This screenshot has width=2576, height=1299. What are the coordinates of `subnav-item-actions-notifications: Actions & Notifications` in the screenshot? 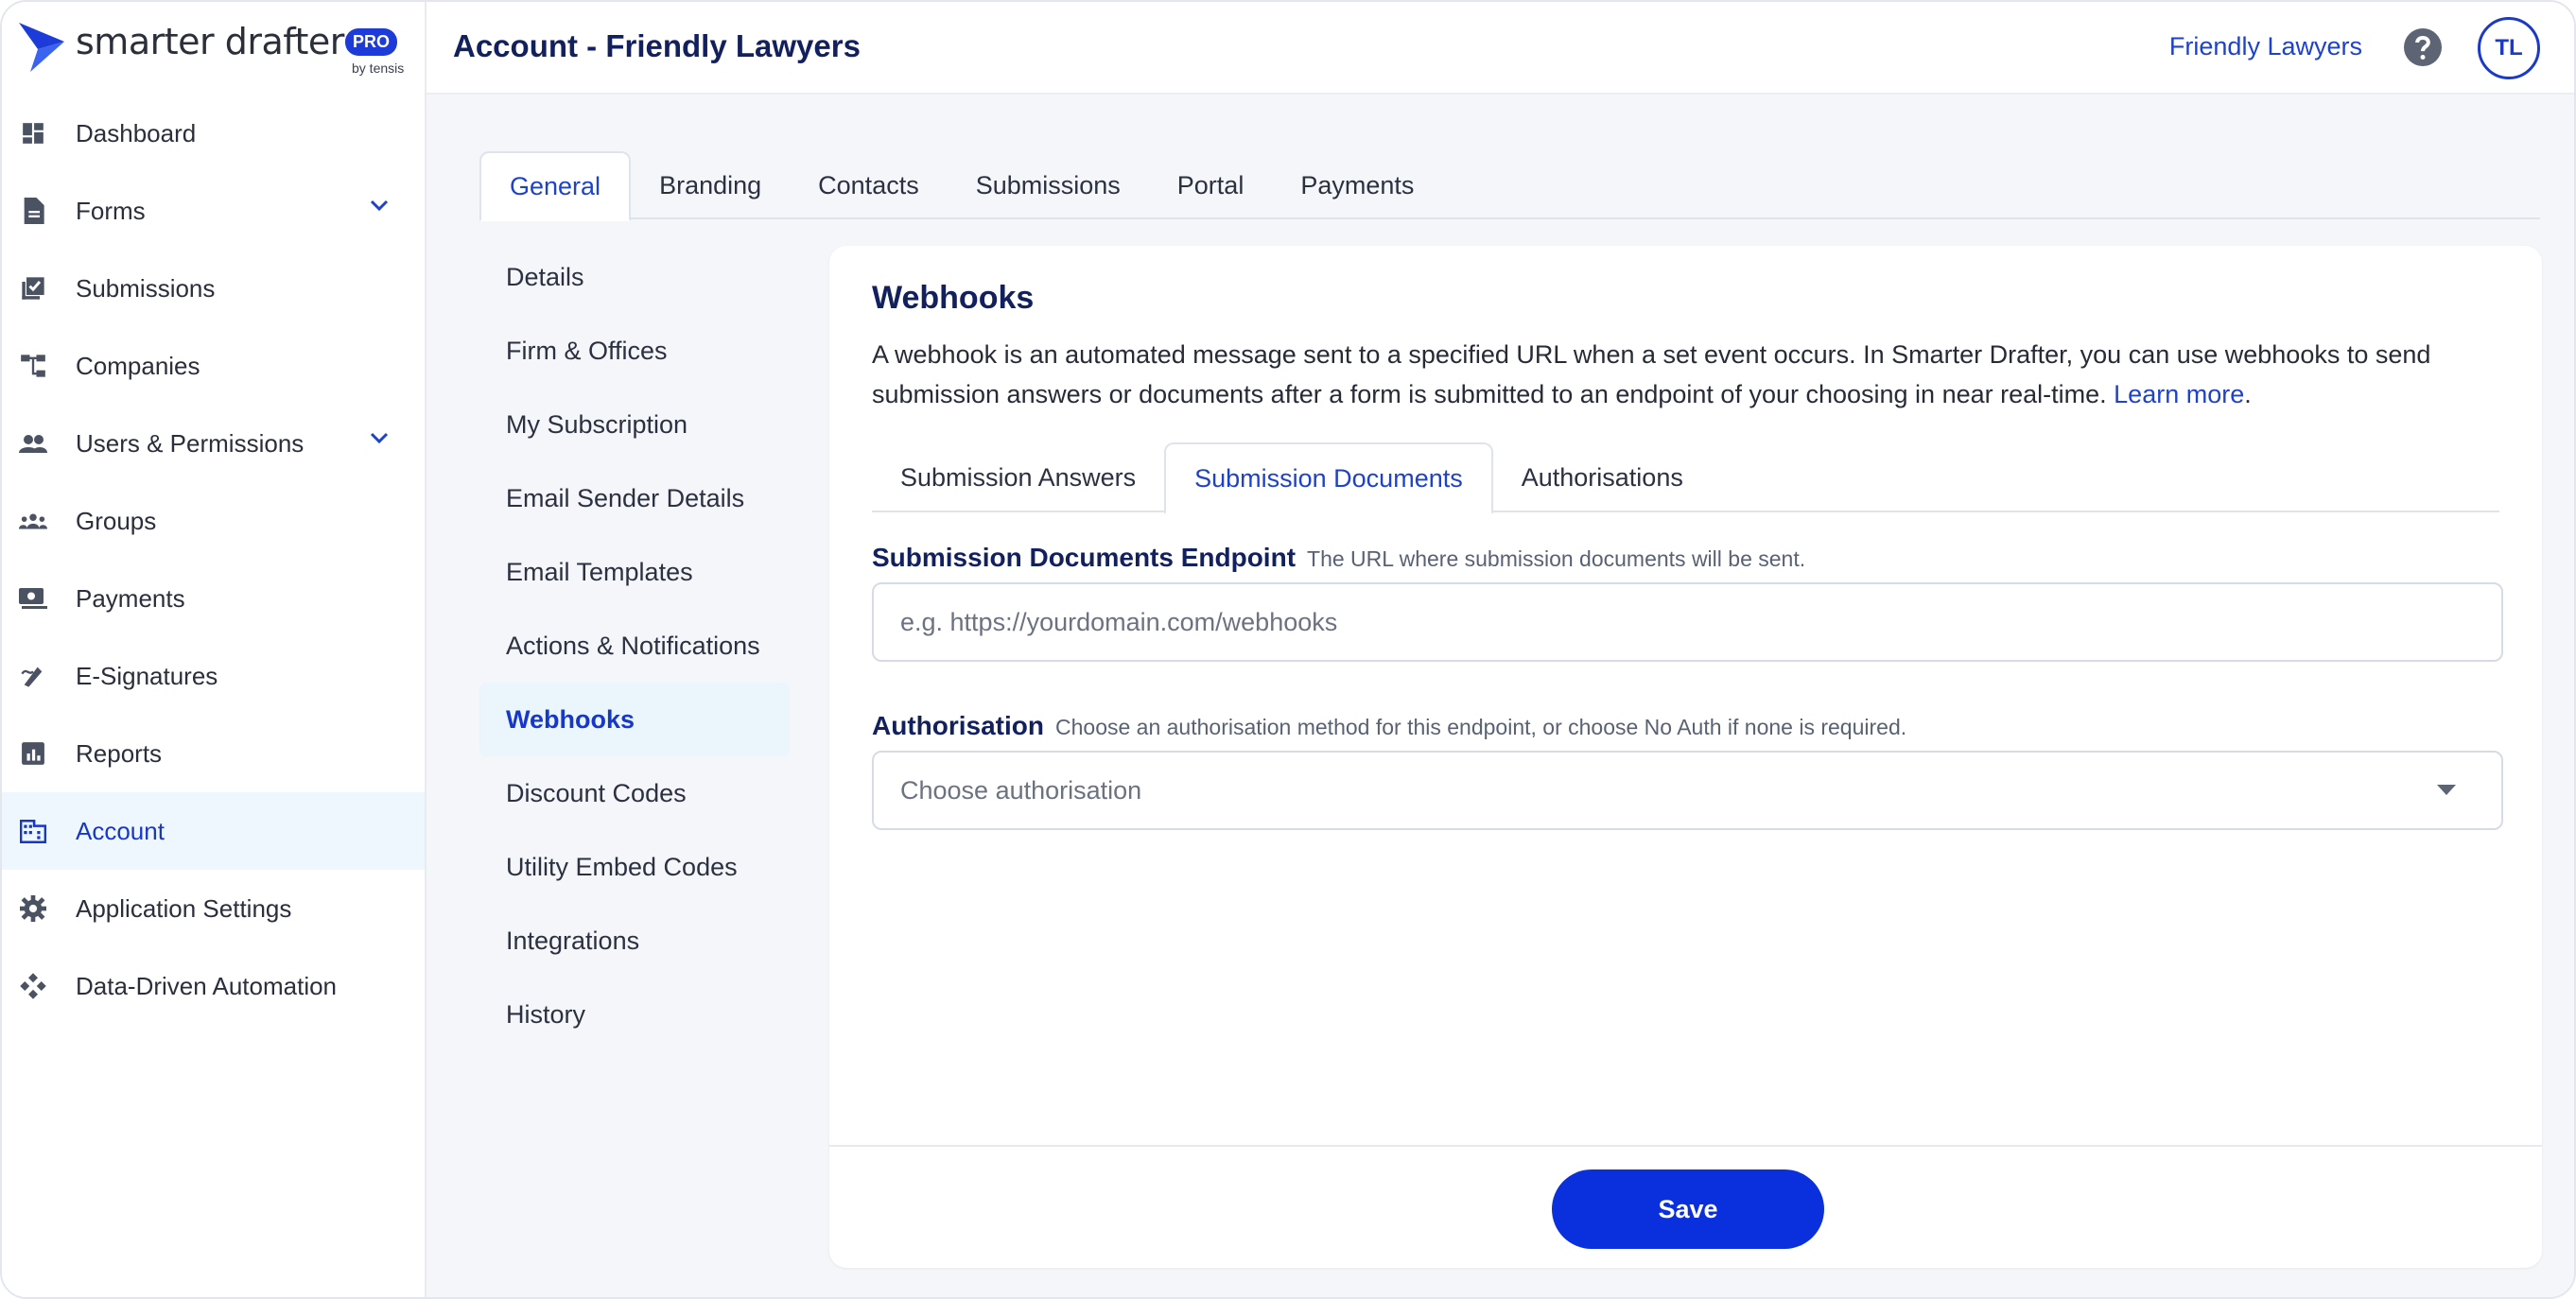 It's located at (634, 646).